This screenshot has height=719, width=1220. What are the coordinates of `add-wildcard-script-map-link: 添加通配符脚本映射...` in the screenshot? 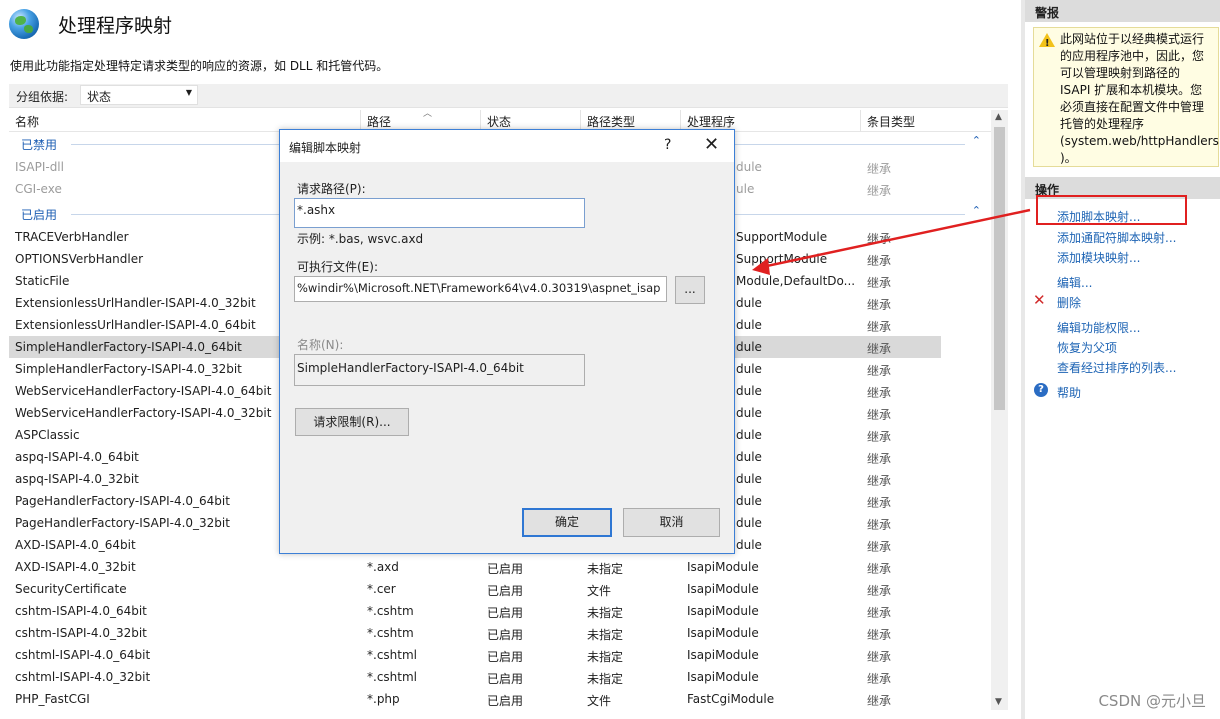 It's located at (1116, 237).